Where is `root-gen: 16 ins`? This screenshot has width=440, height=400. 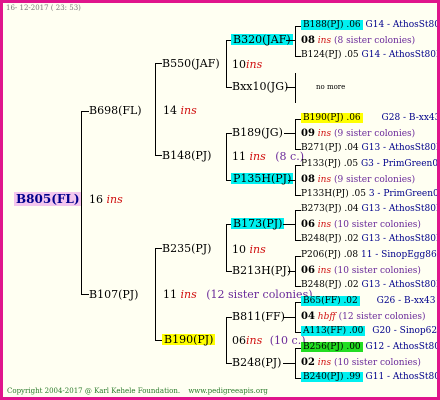 root-gen: 16 ins is located at coordinates (106, 199).